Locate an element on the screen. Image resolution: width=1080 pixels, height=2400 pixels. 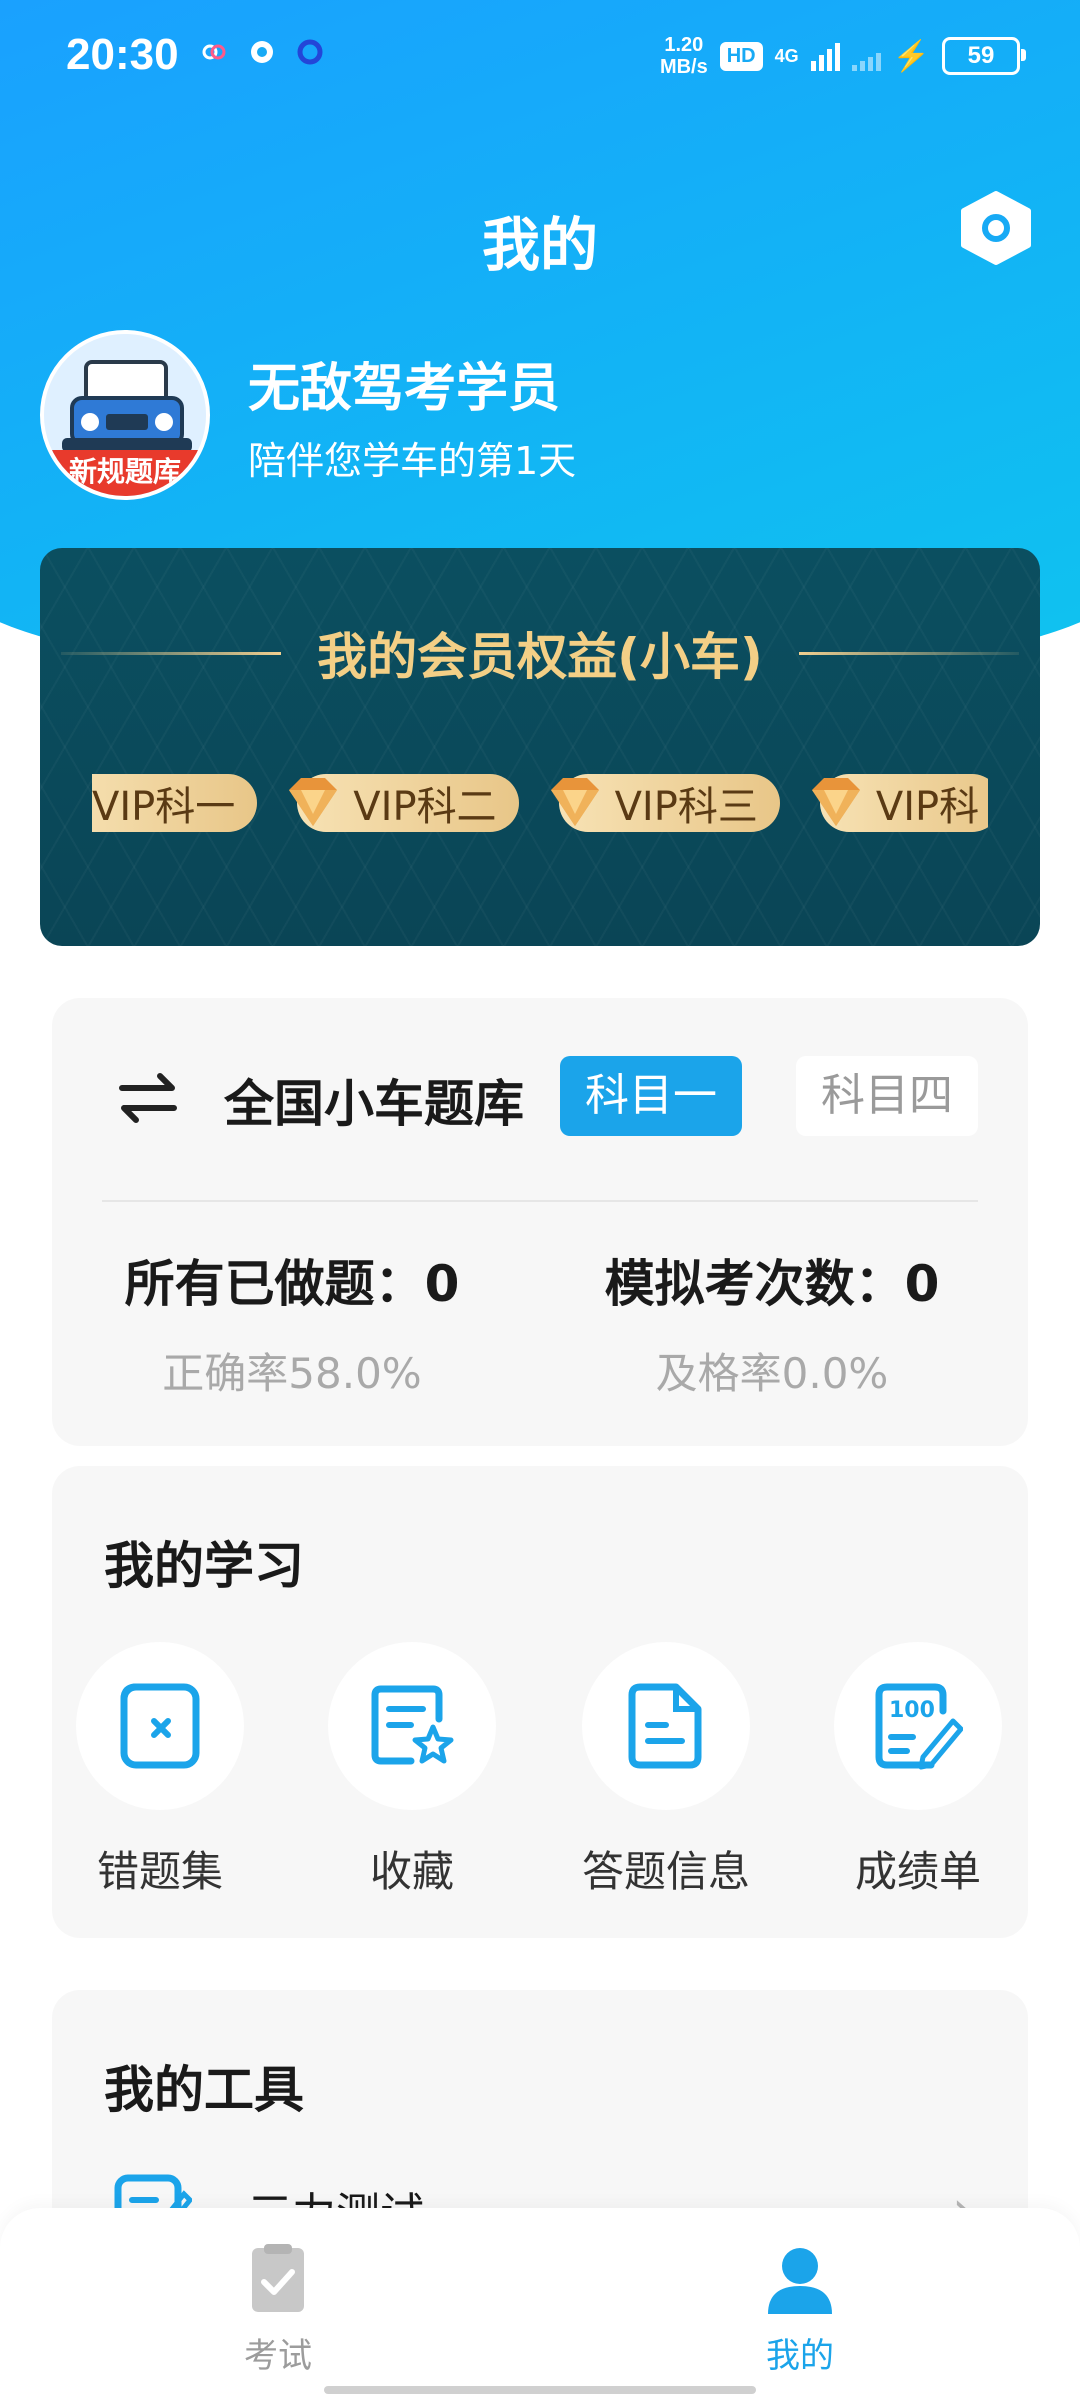
done-questions-label: 所有已做题：0 is located at coordinates (292, 1284).